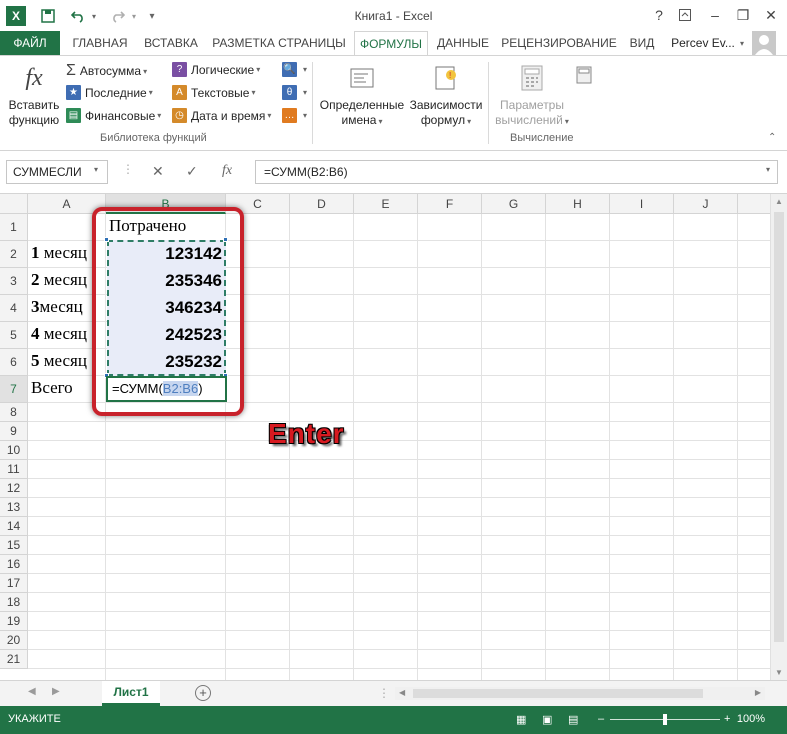  Describe the element at coordinates (715, 15) in the screenshot. I see `minimize-button: –` at that location.